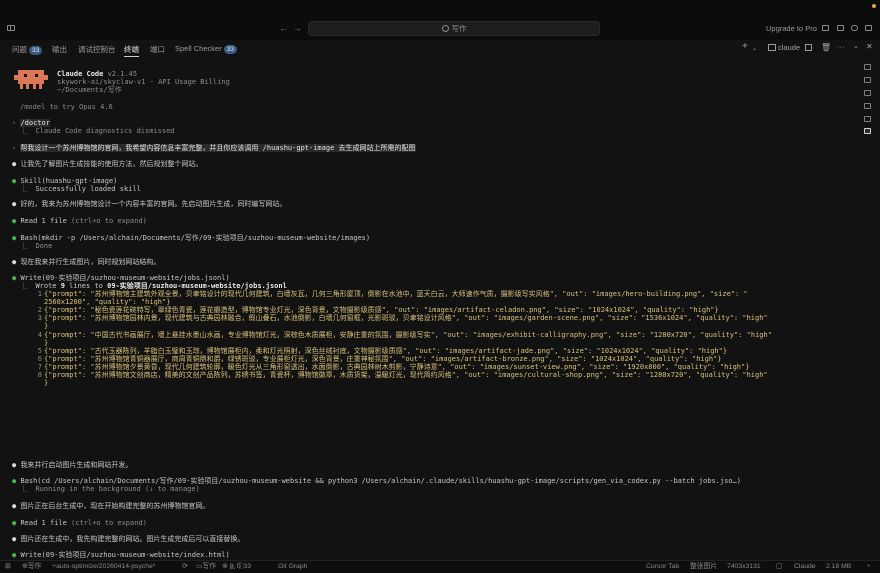  What do you see at coordinates (856, 46) in the screenshot?
I see `collapse-panel-icon: ⌄` at bounding box center [856, 46].